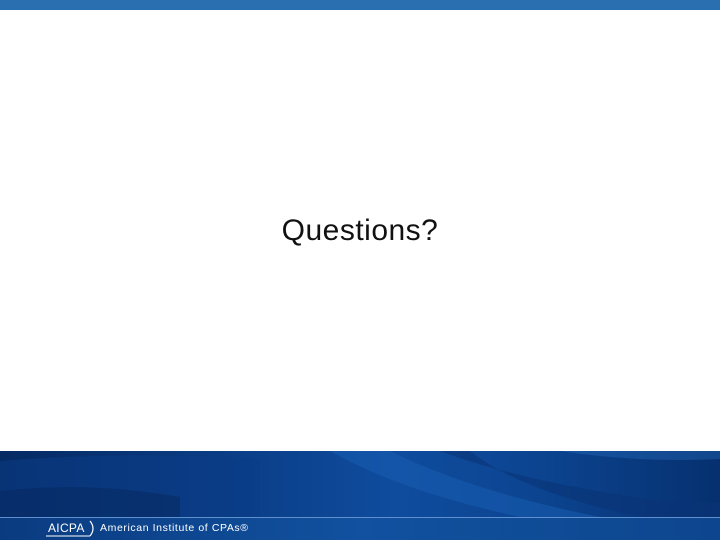  I want to click on slide-title: Questions?, so click(360, 230).